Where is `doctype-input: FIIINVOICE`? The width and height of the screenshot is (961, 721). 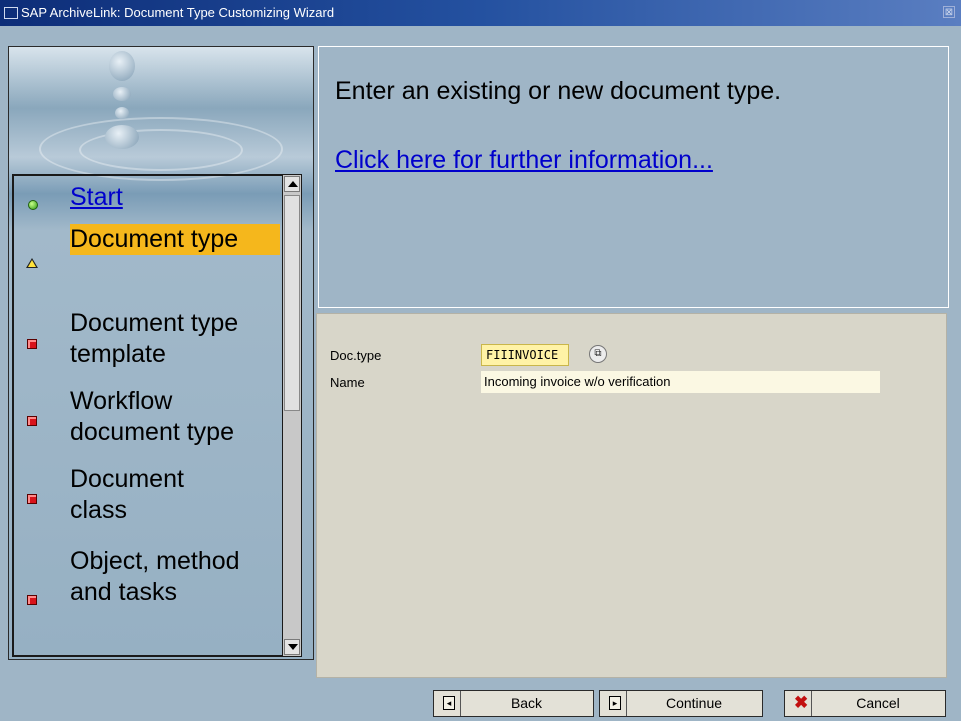 doctype-input: FIIINVOICE is located at coordinates (525, 355).